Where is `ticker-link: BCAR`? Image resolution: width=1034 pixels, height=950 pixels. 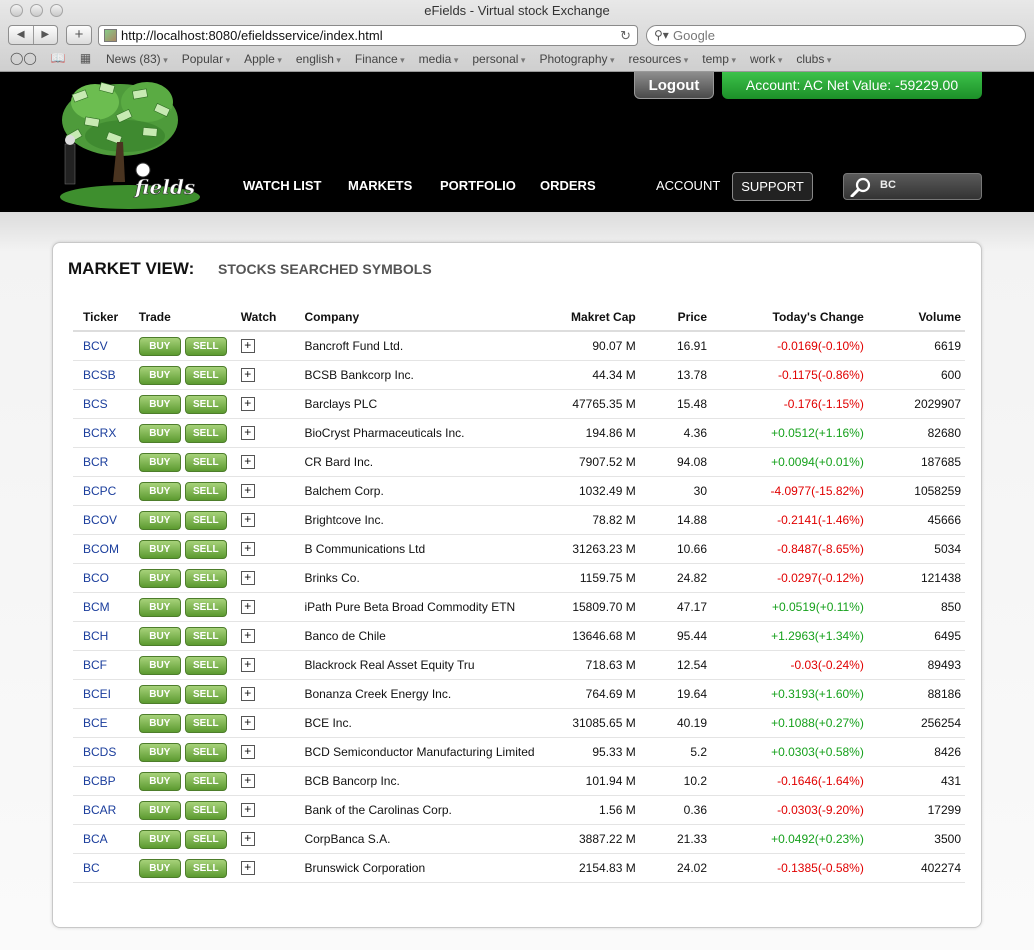 ticker-link: BCAR is located at coordinates (101, 810).